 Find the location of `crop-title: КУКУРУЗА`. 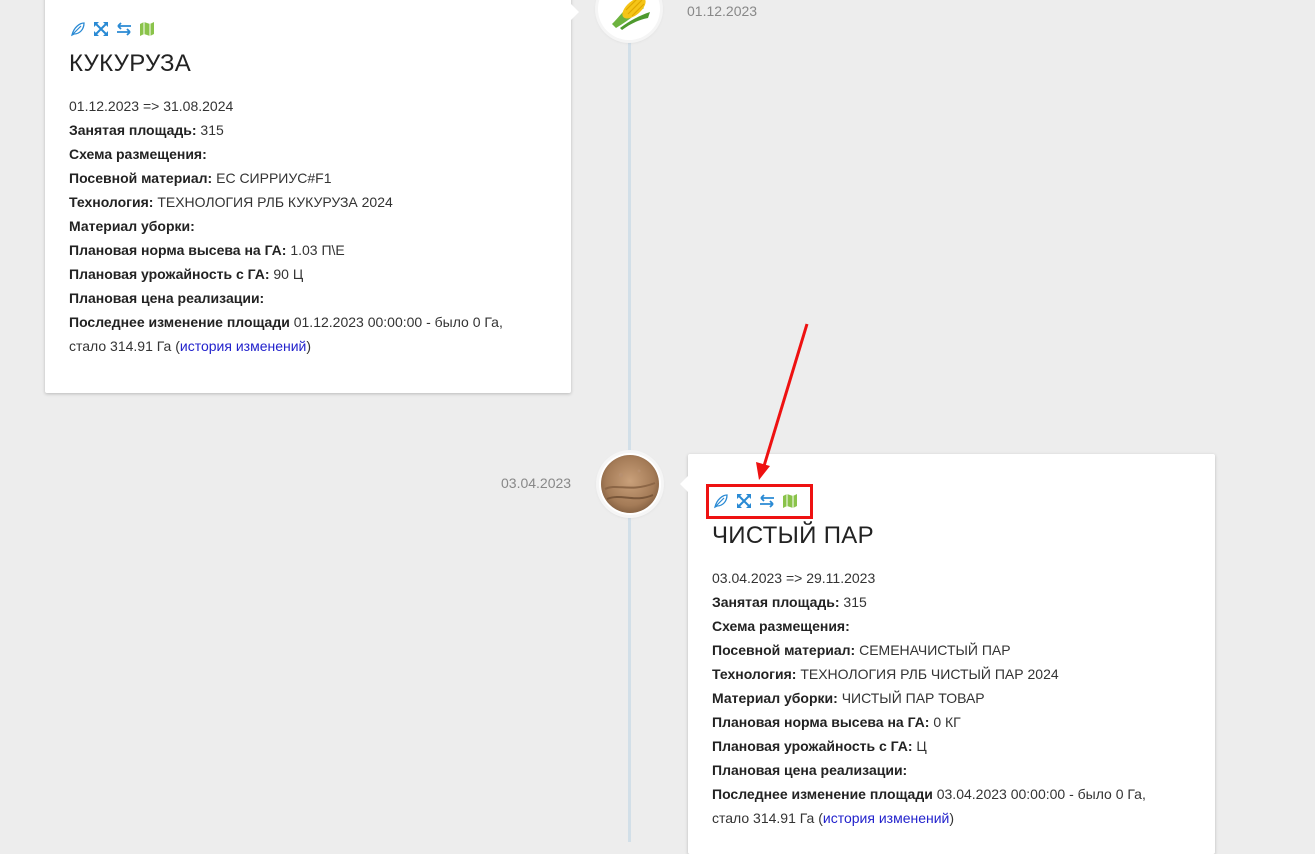

crop-title: КУКУРУЗА is located at coordinates (130, 63).